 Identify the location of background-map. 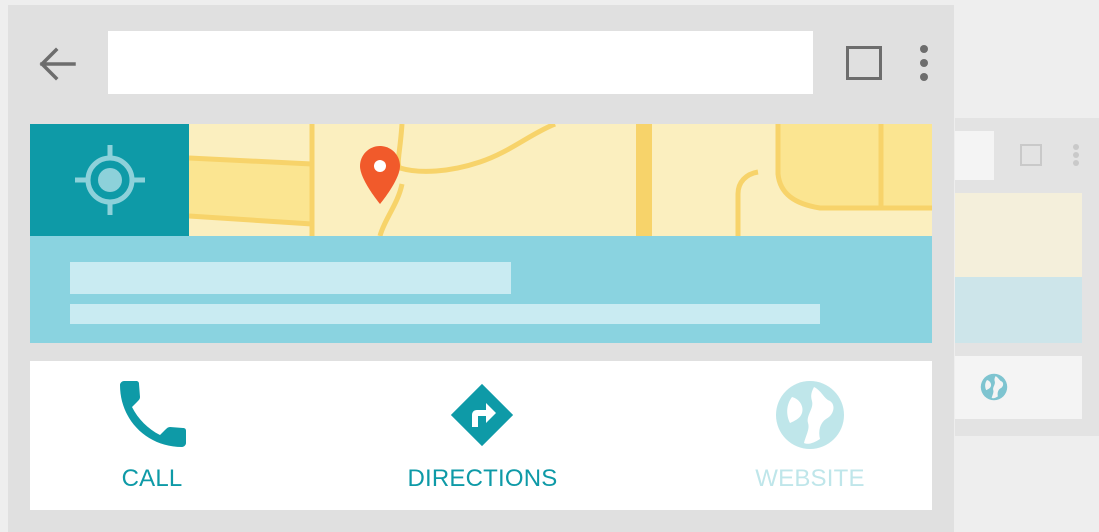
(1018, 235).